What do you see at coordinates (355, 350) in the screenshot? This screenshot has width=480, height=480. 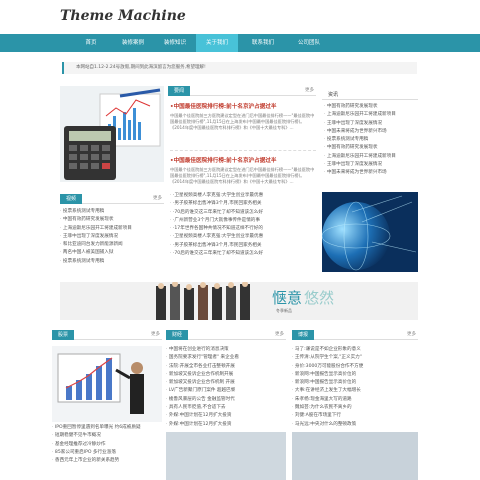 I see `list-item: 马了:谦说是不如企业形象的意义` at bounding box center [355, 350].